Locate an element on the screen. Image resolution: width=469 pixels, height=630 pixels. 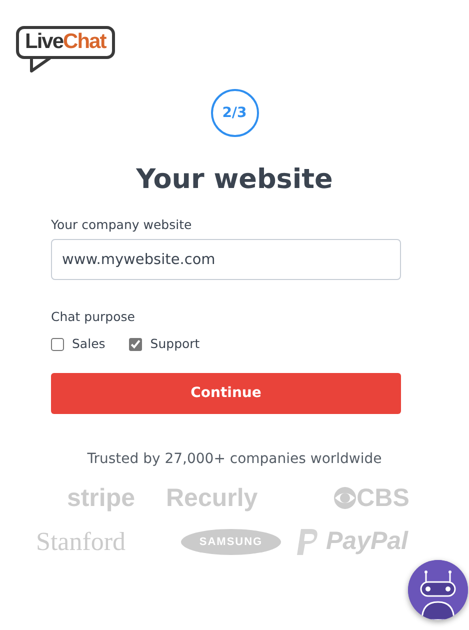
field-label: Your company website is located at coordinates (122, 225).